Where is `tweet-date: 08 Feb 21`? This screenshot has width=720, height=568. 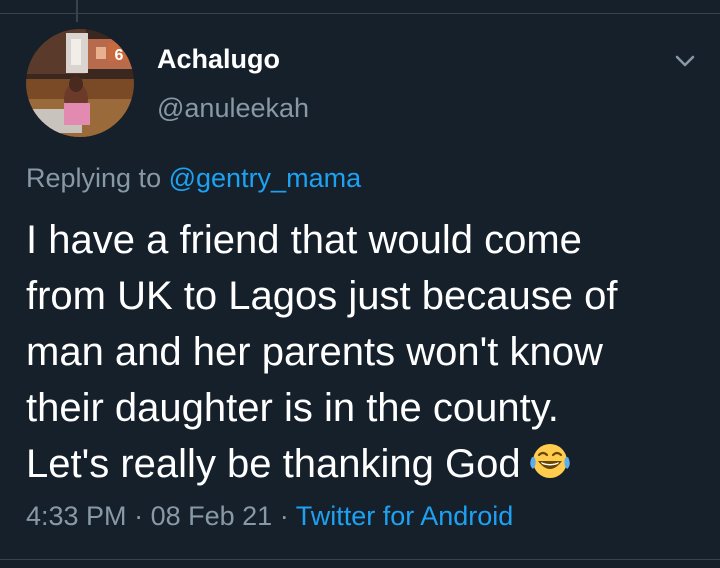 tweet-date: 08 Feb 21 is located at coordinates (212, 516).